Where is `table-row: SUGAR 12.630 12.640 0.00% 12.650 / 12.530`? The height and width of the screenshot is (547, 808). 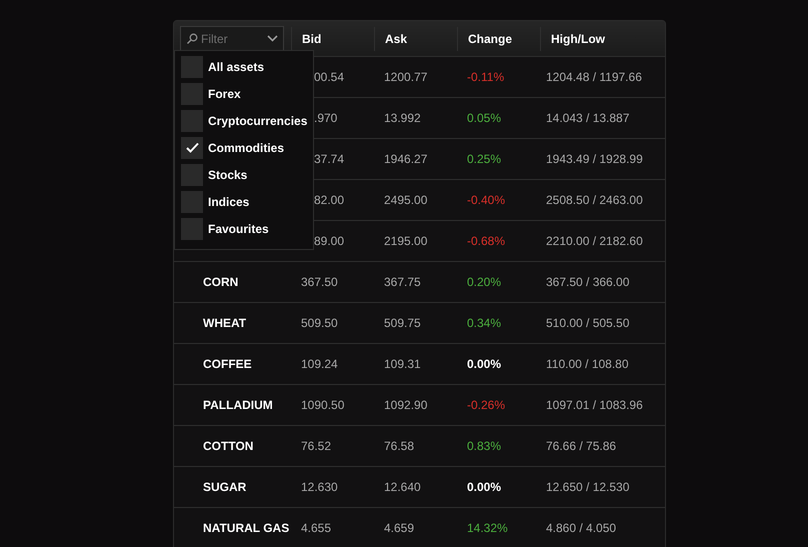 table-row: SUGAR 12.630 12.640 0.00% 12.650 / 12.530 is located at coordinates (419, 487).